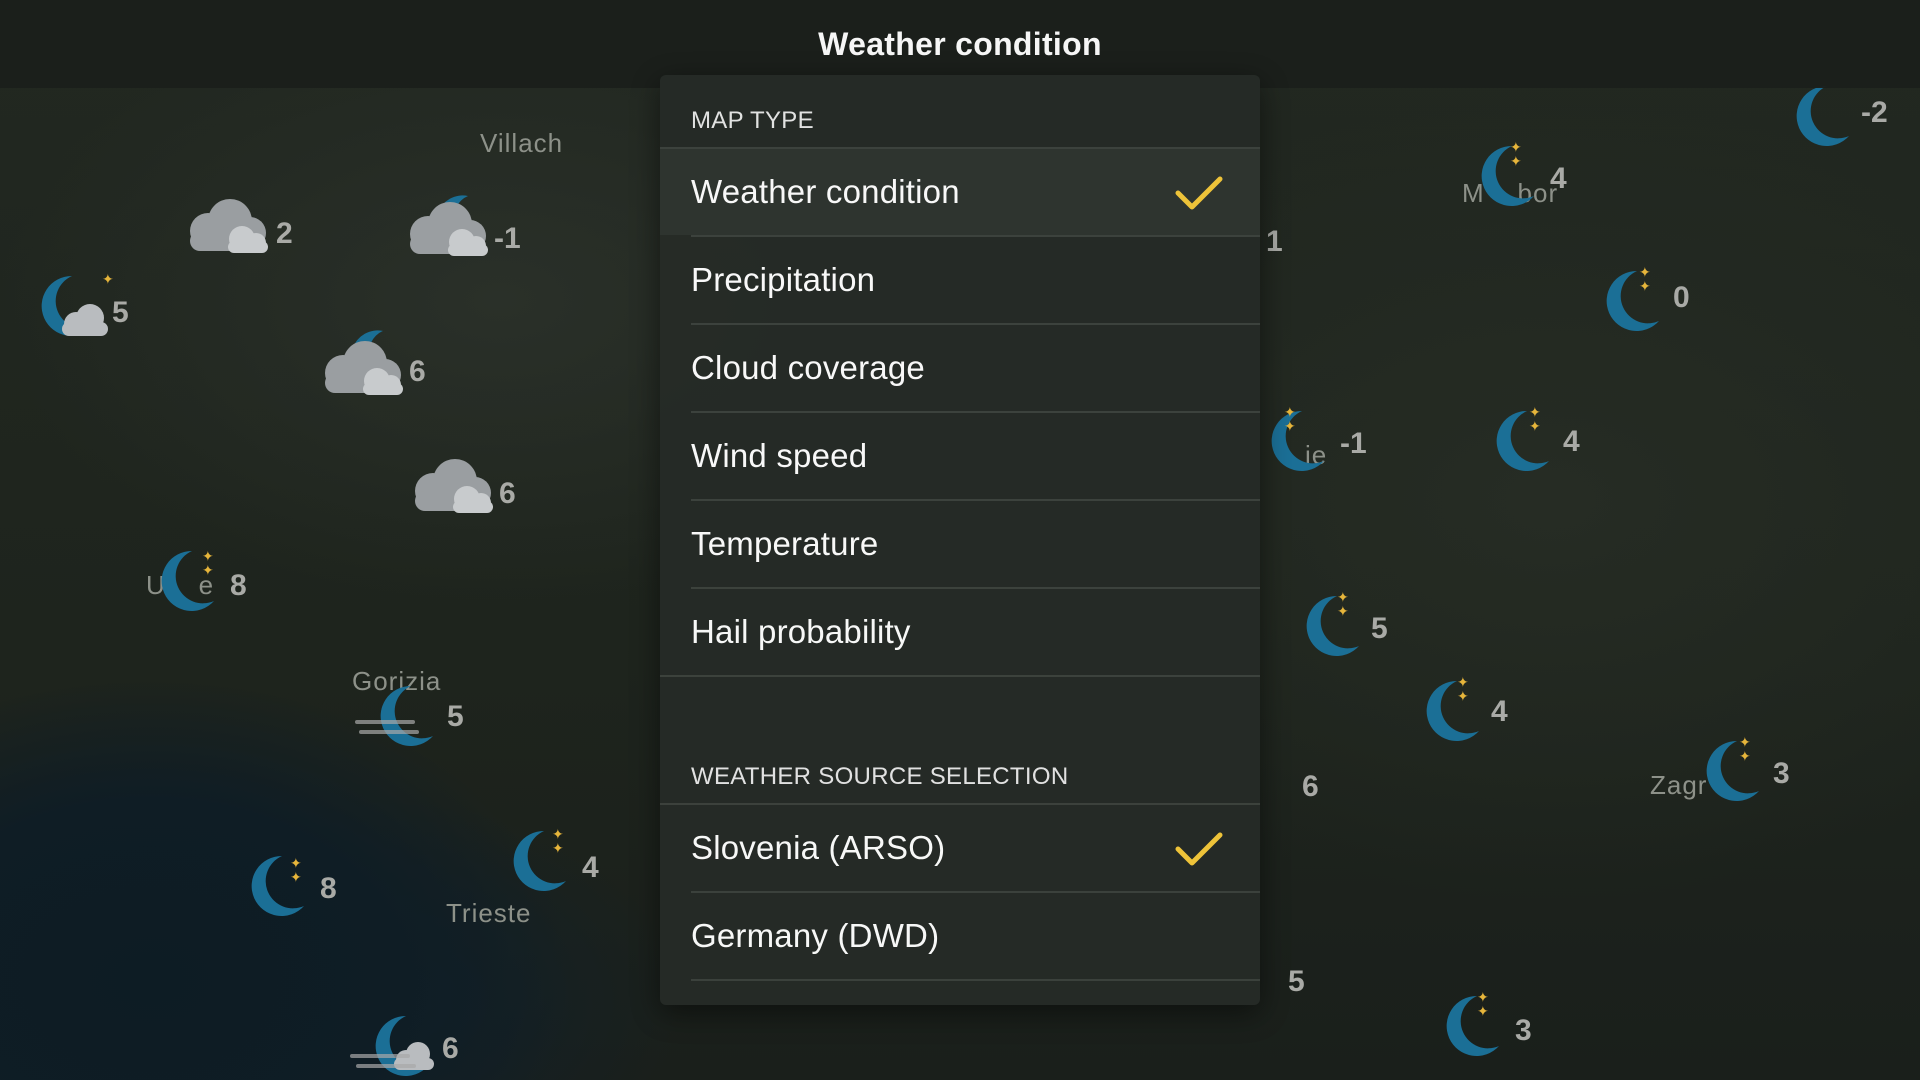 This screenshot has width=1920, height=1080. What do you see at coordinates (960, 456) in the screenshot?
I see `menu-item-wind-speed: Wind speed` at bounding box center [960, 456].